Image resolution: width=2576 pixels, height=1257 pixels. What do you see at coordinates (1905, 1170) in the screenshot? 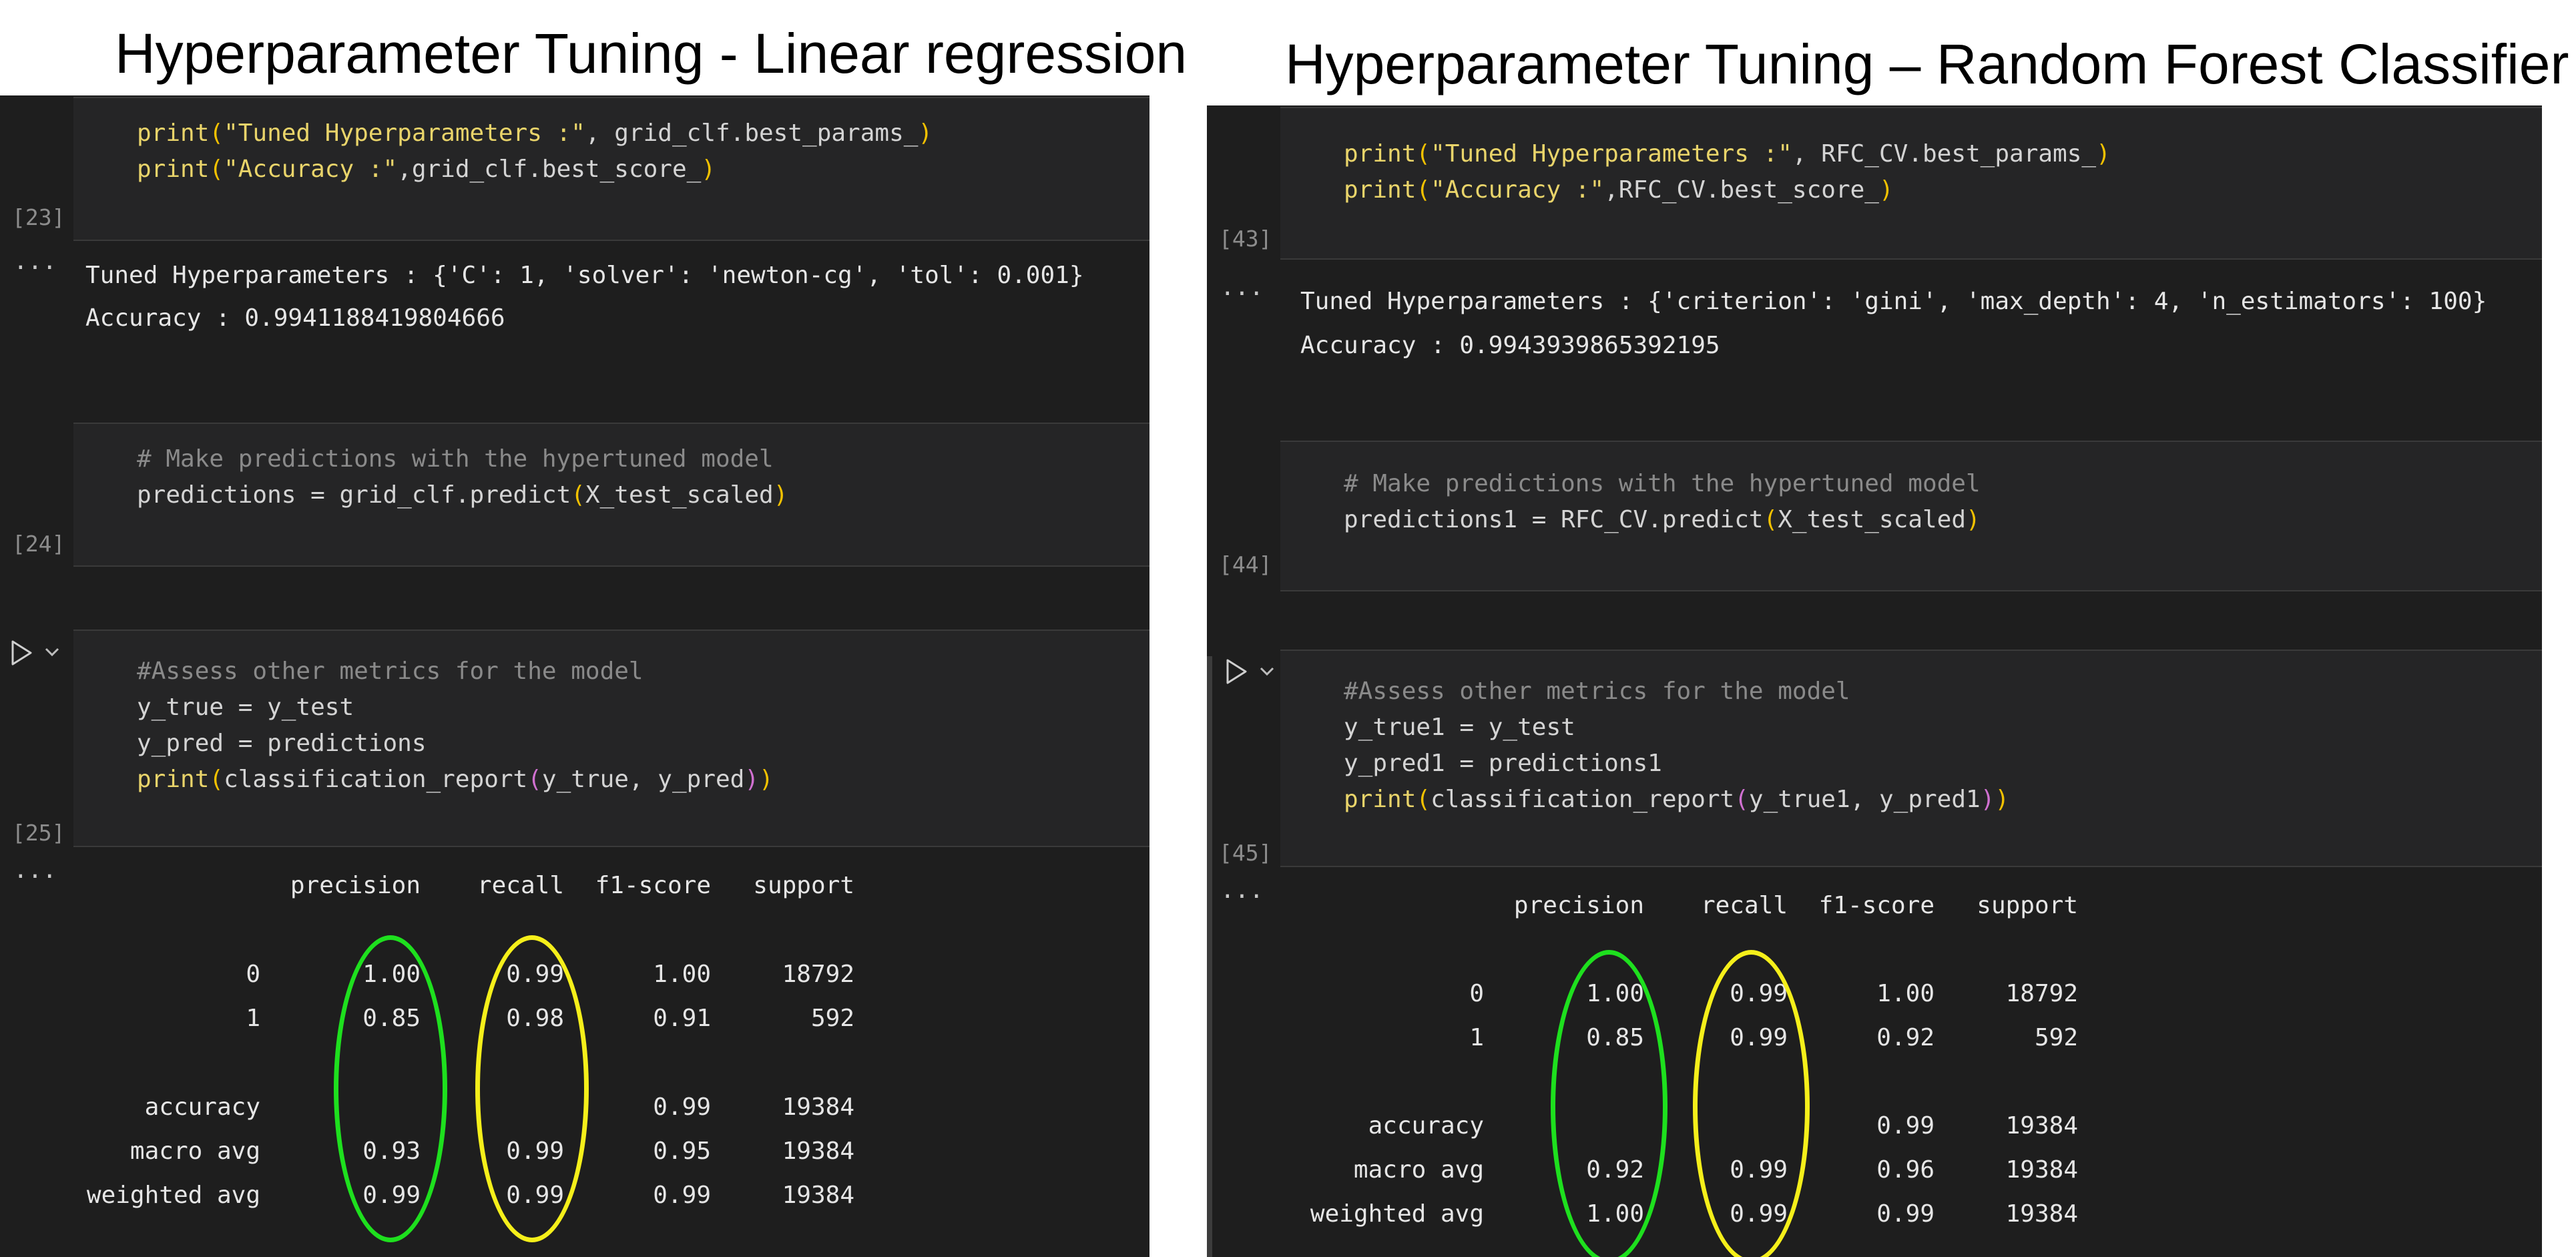
I see `f1-value: 0.96` at bounding box center [1905, 1170].